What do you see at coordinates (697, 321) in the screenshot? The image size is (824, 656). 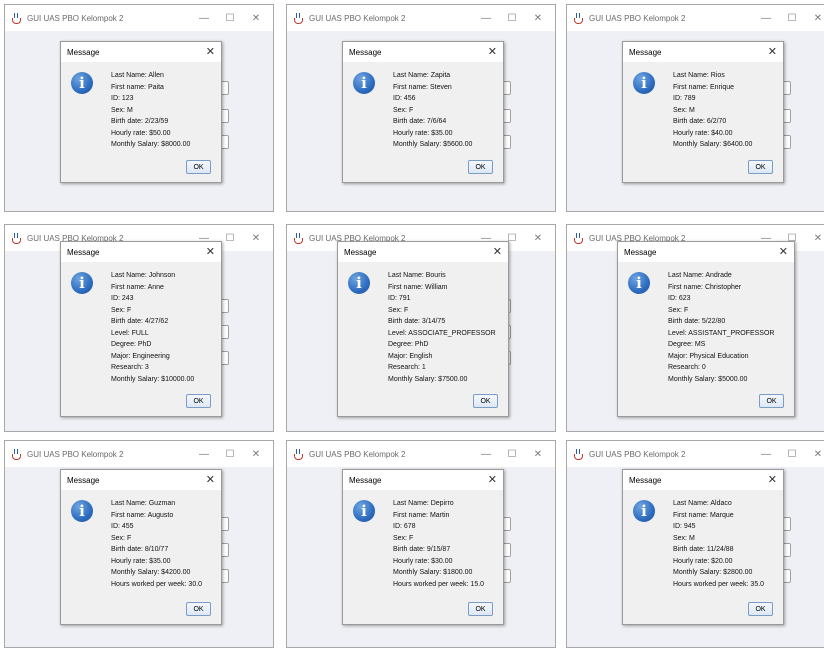 I see `message-line: Birth date: 5/22/80` at bounding box center [697, 321].